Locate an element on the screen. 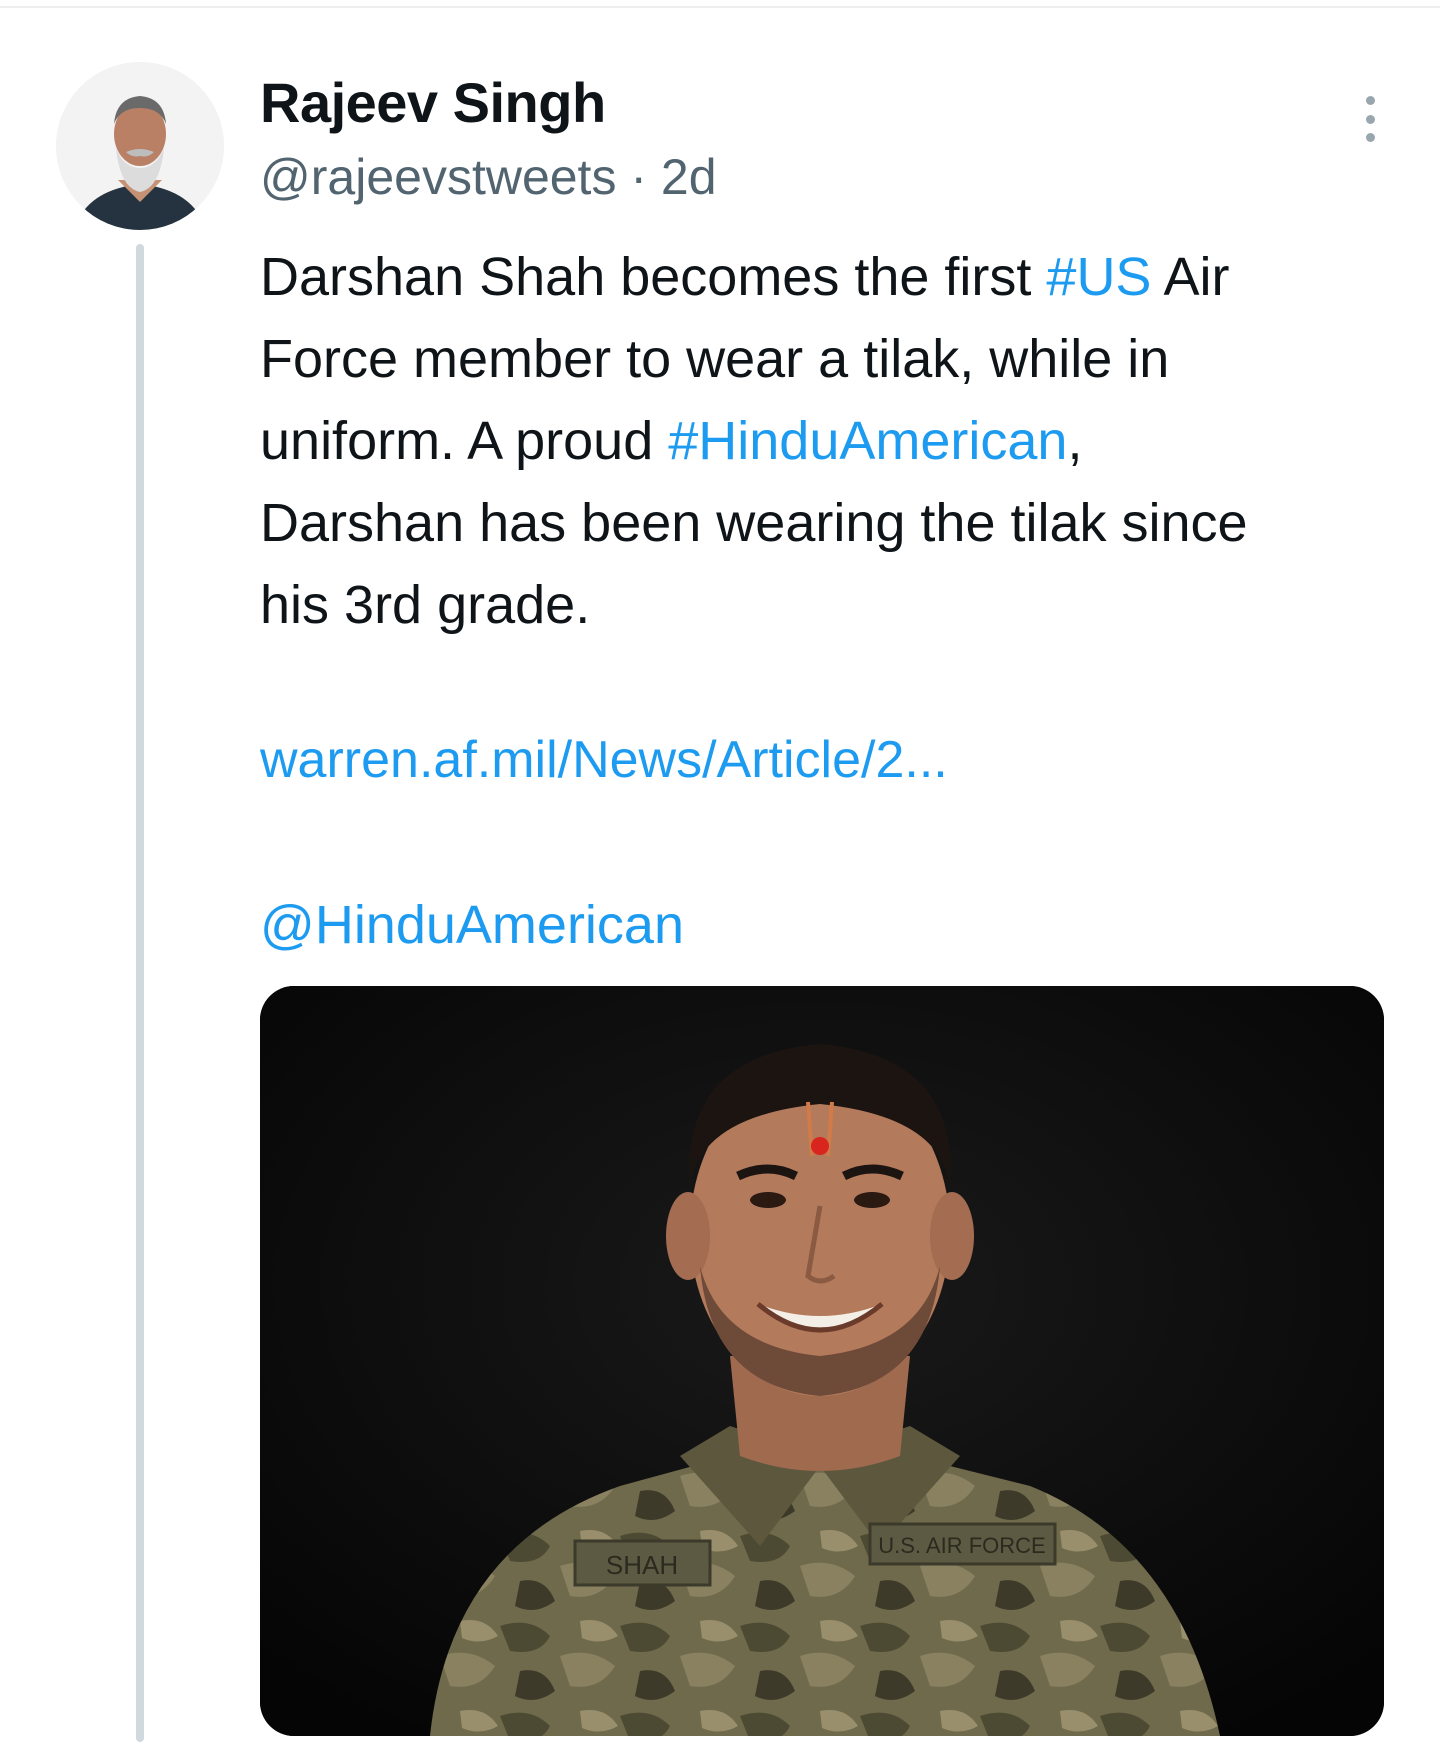  name-tape: SHAH is located at coordinates (642, 1565).